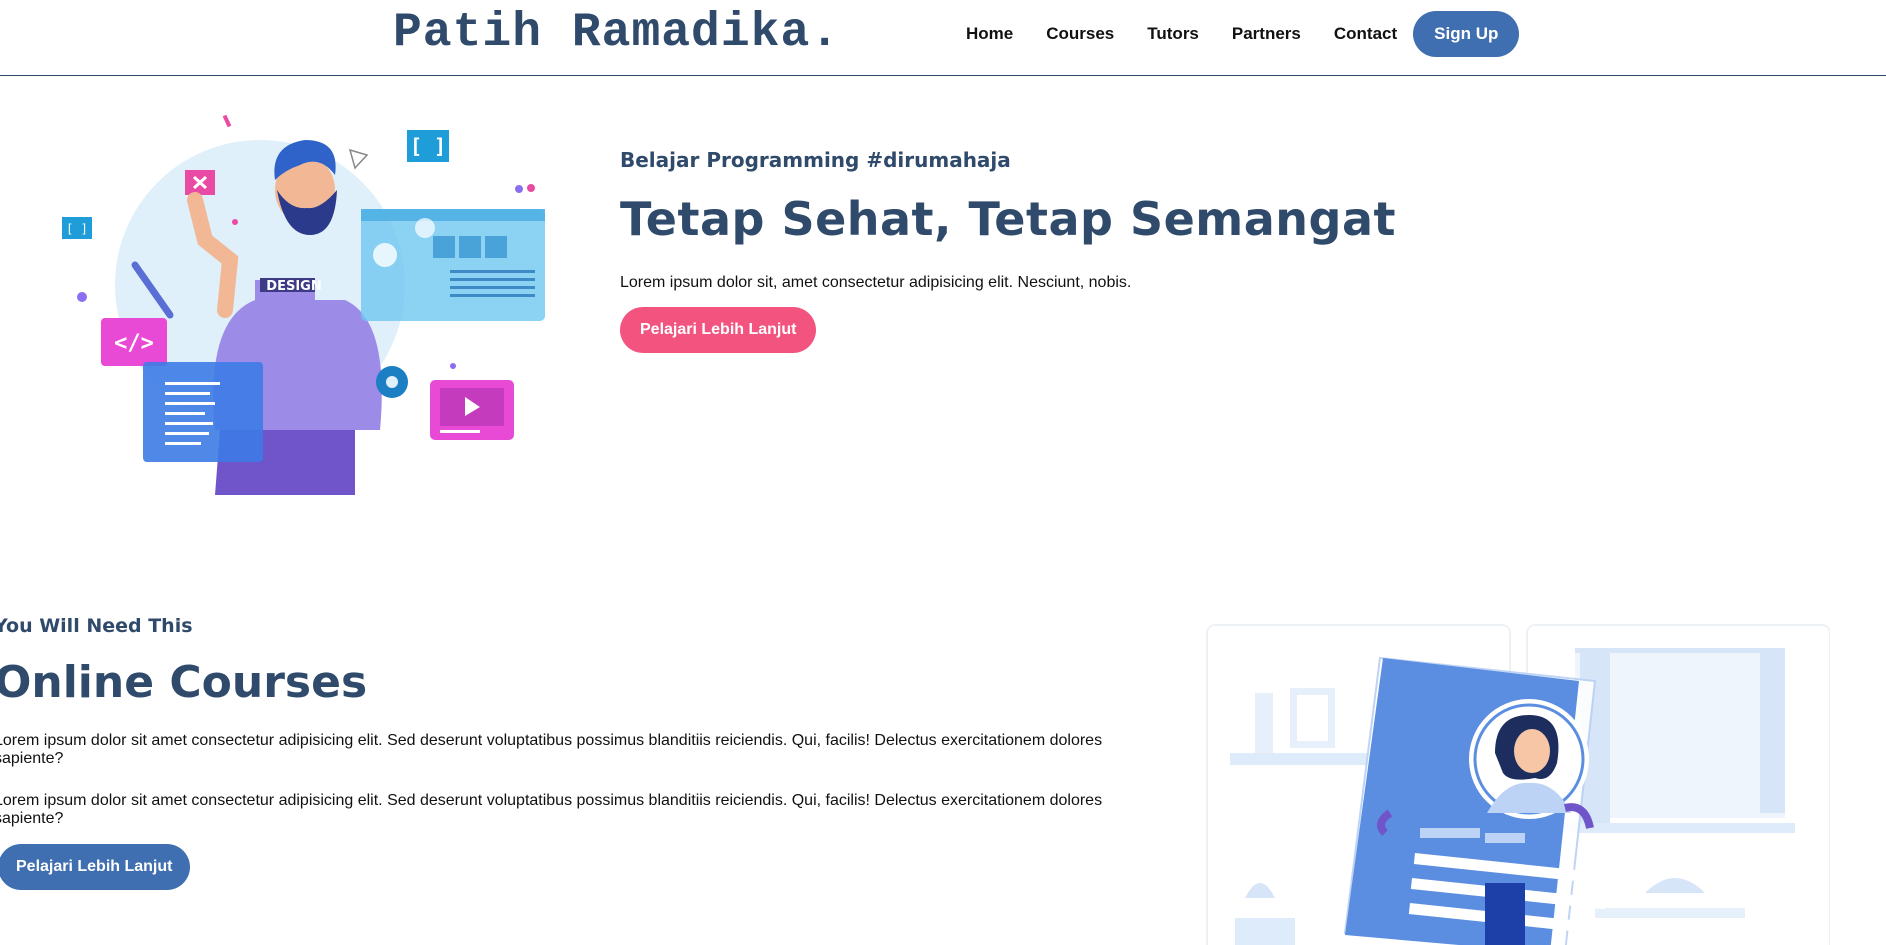 The width and height of the screenshot is (1886, 945). I want to click on signup-button: Sign Up, so click(1466, 34).